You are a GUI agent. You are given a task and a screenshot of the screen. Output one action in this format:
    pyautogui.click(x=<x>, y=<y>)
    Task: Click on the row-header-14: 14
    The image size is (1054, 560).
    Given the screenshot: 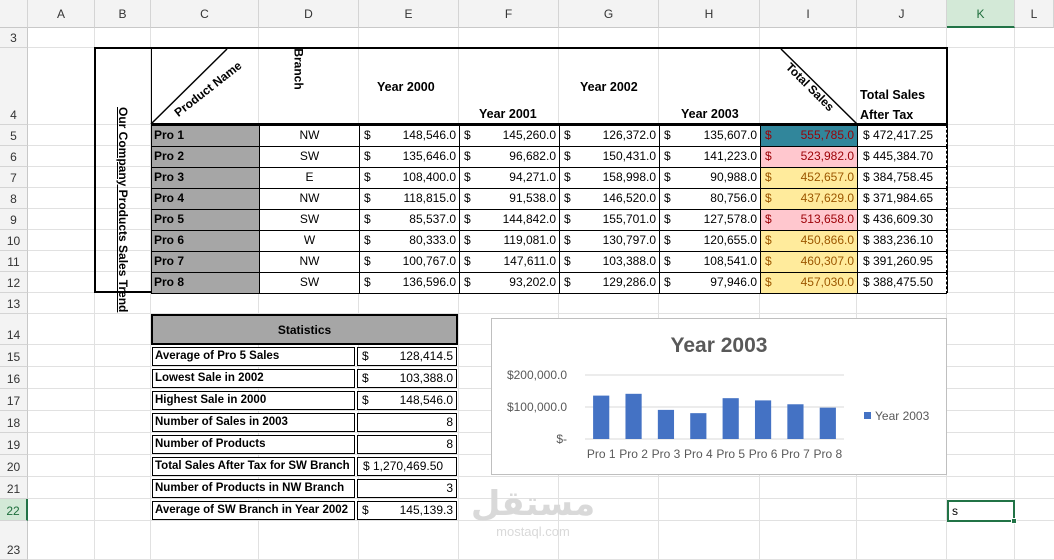 What is the action you would take?
    pyautogui.click(x=14, y=329)
    